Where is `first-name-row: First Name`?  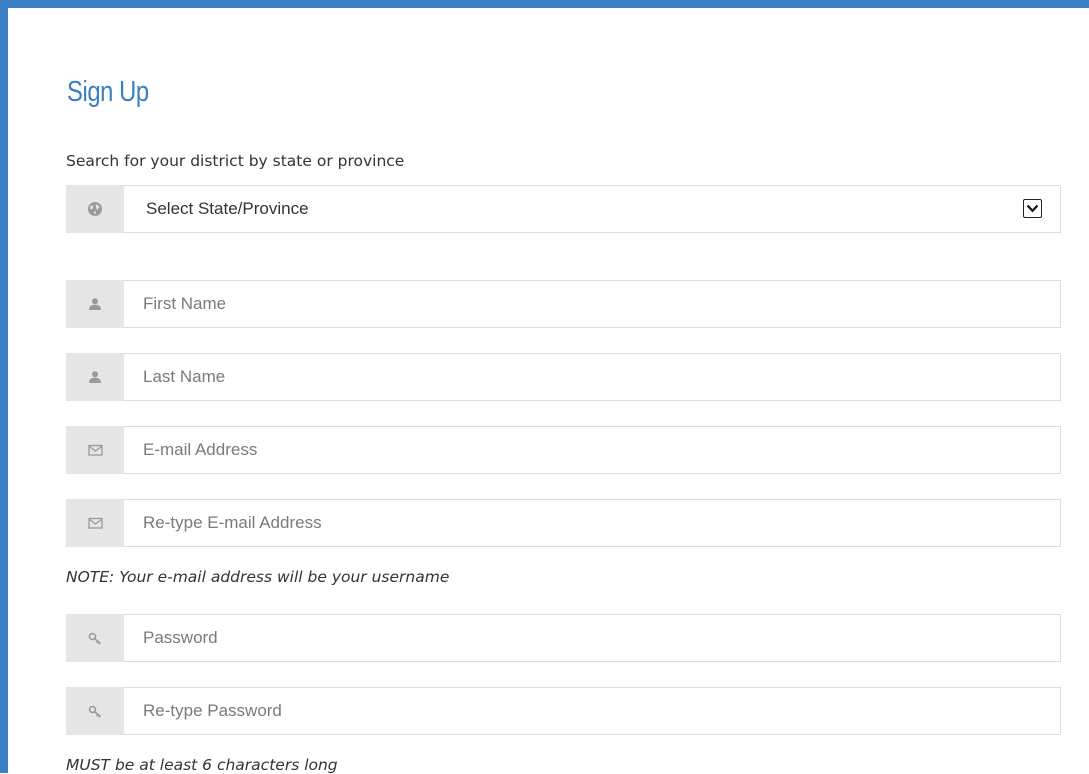
first-name-row: First Name is located at coordinates (563, 304).